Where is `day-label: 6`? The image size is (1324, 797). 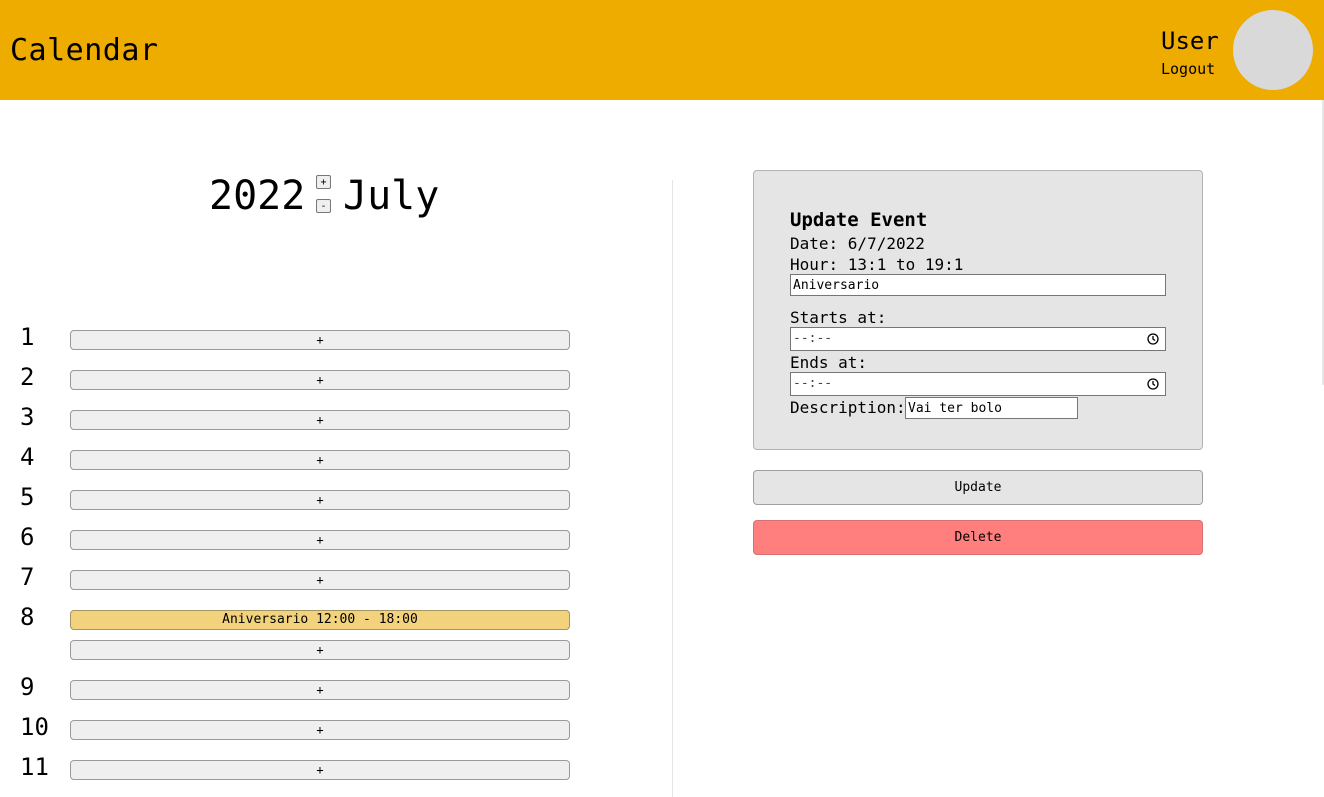
day-label: 6 is located at coordinates (27, 537).